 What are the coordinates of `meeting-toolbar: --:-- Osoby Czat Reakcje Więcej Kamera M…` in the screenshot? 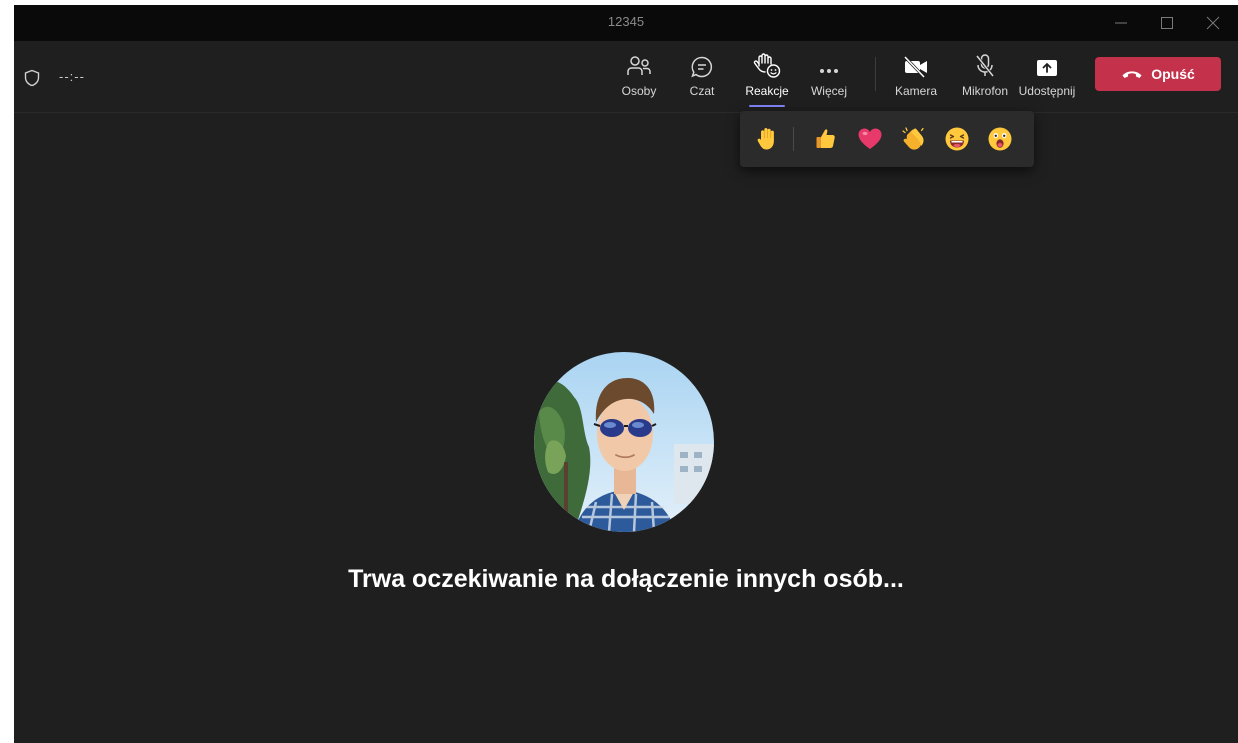 It's located at (626, 77).